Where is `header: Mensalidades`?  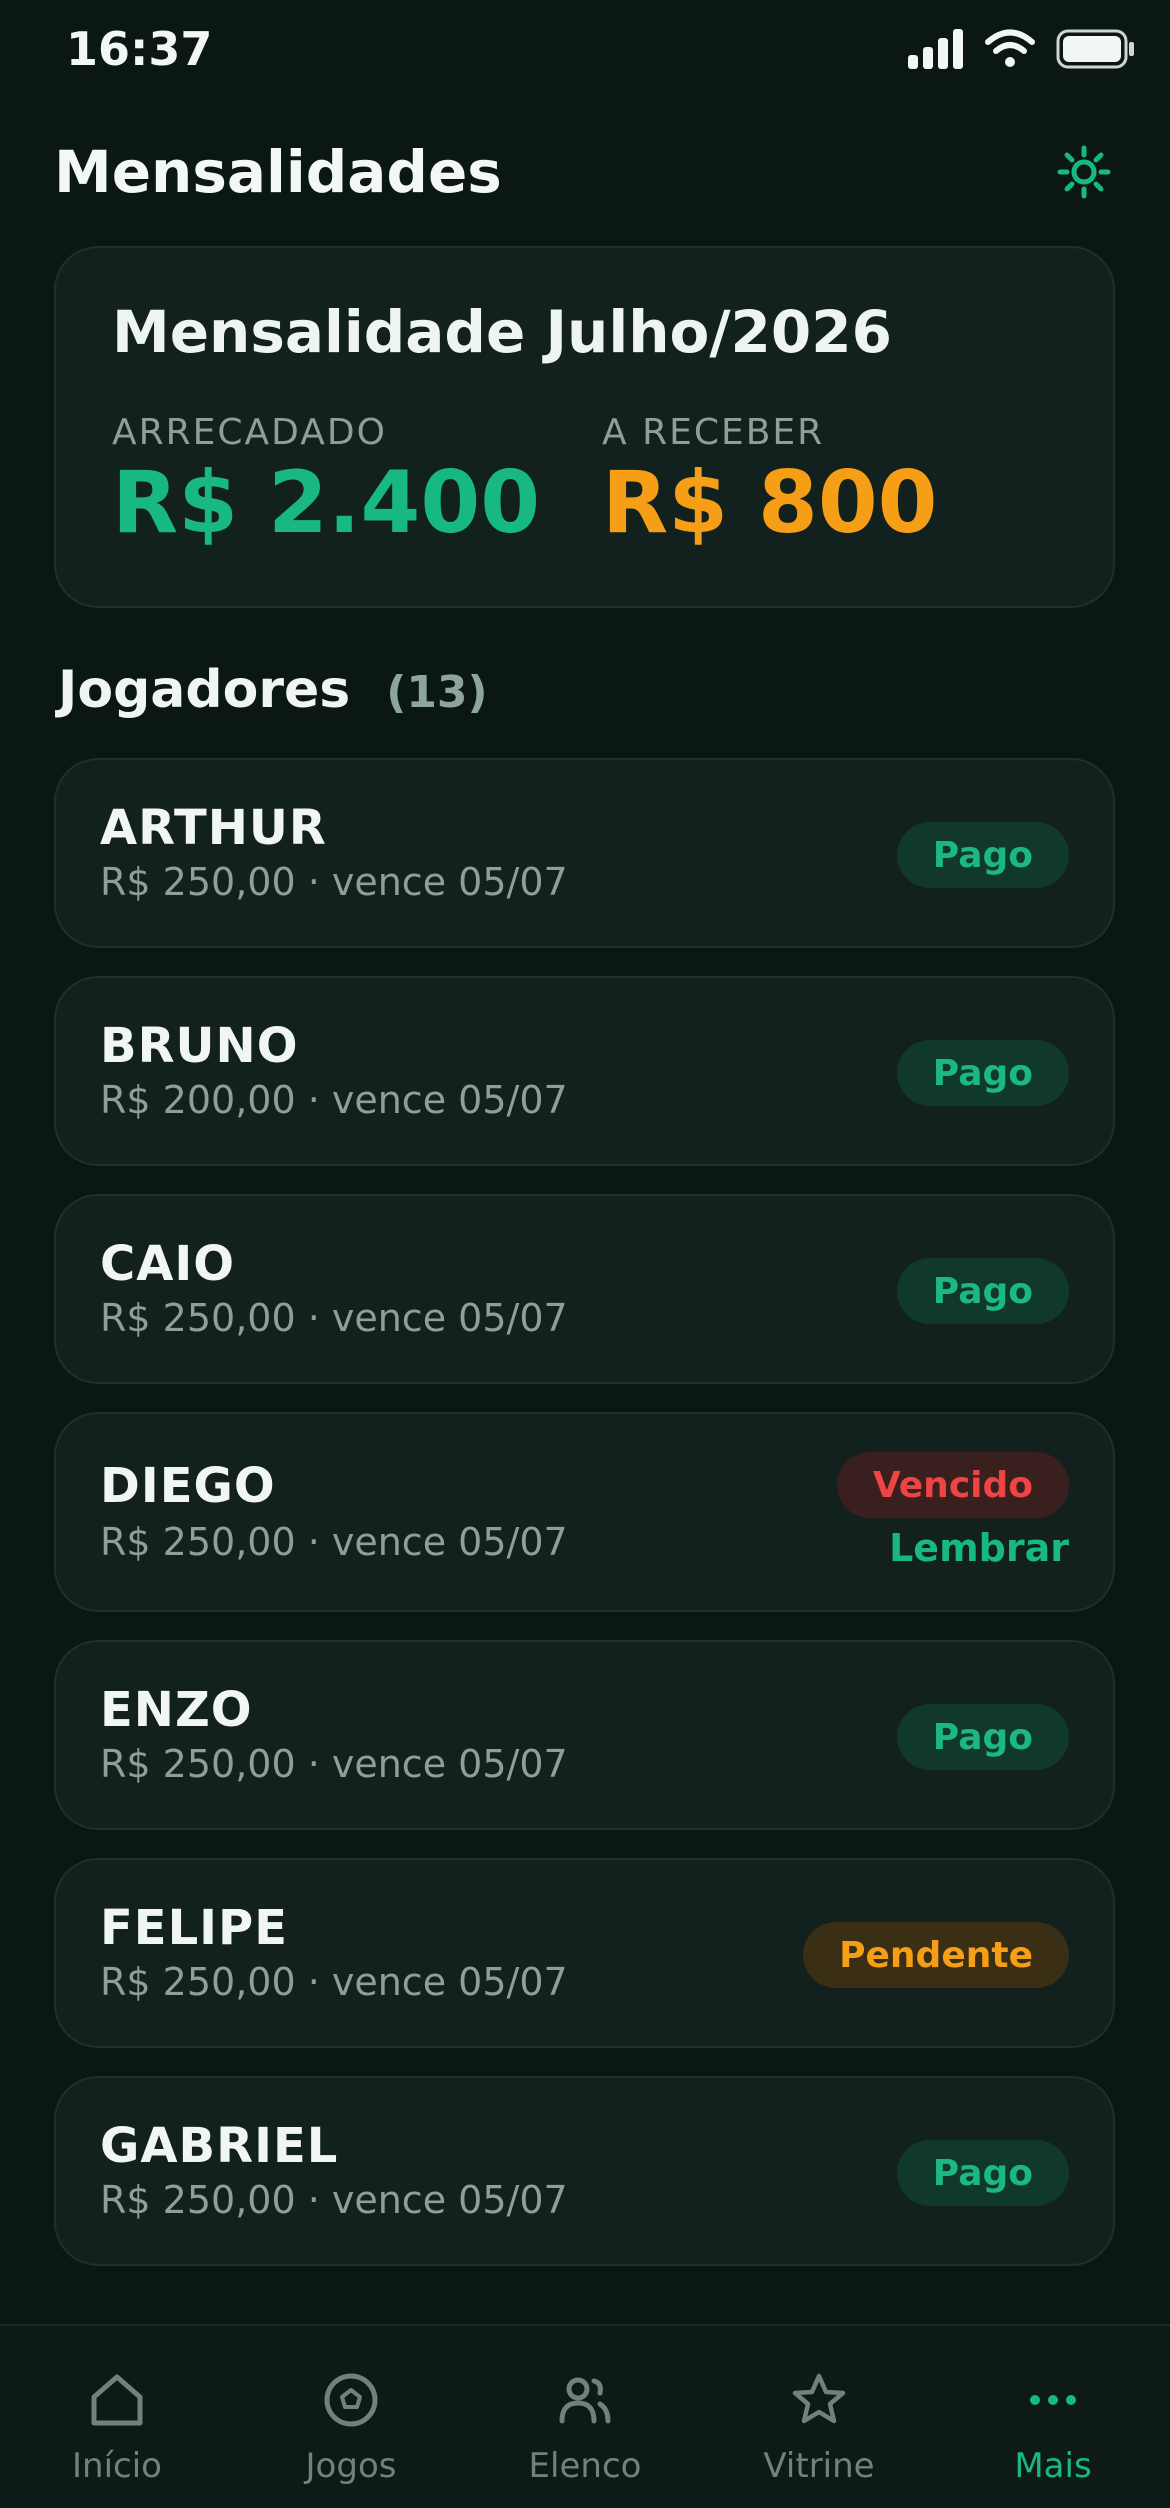 header: Mensalidades is located at coordinates (584, 172).